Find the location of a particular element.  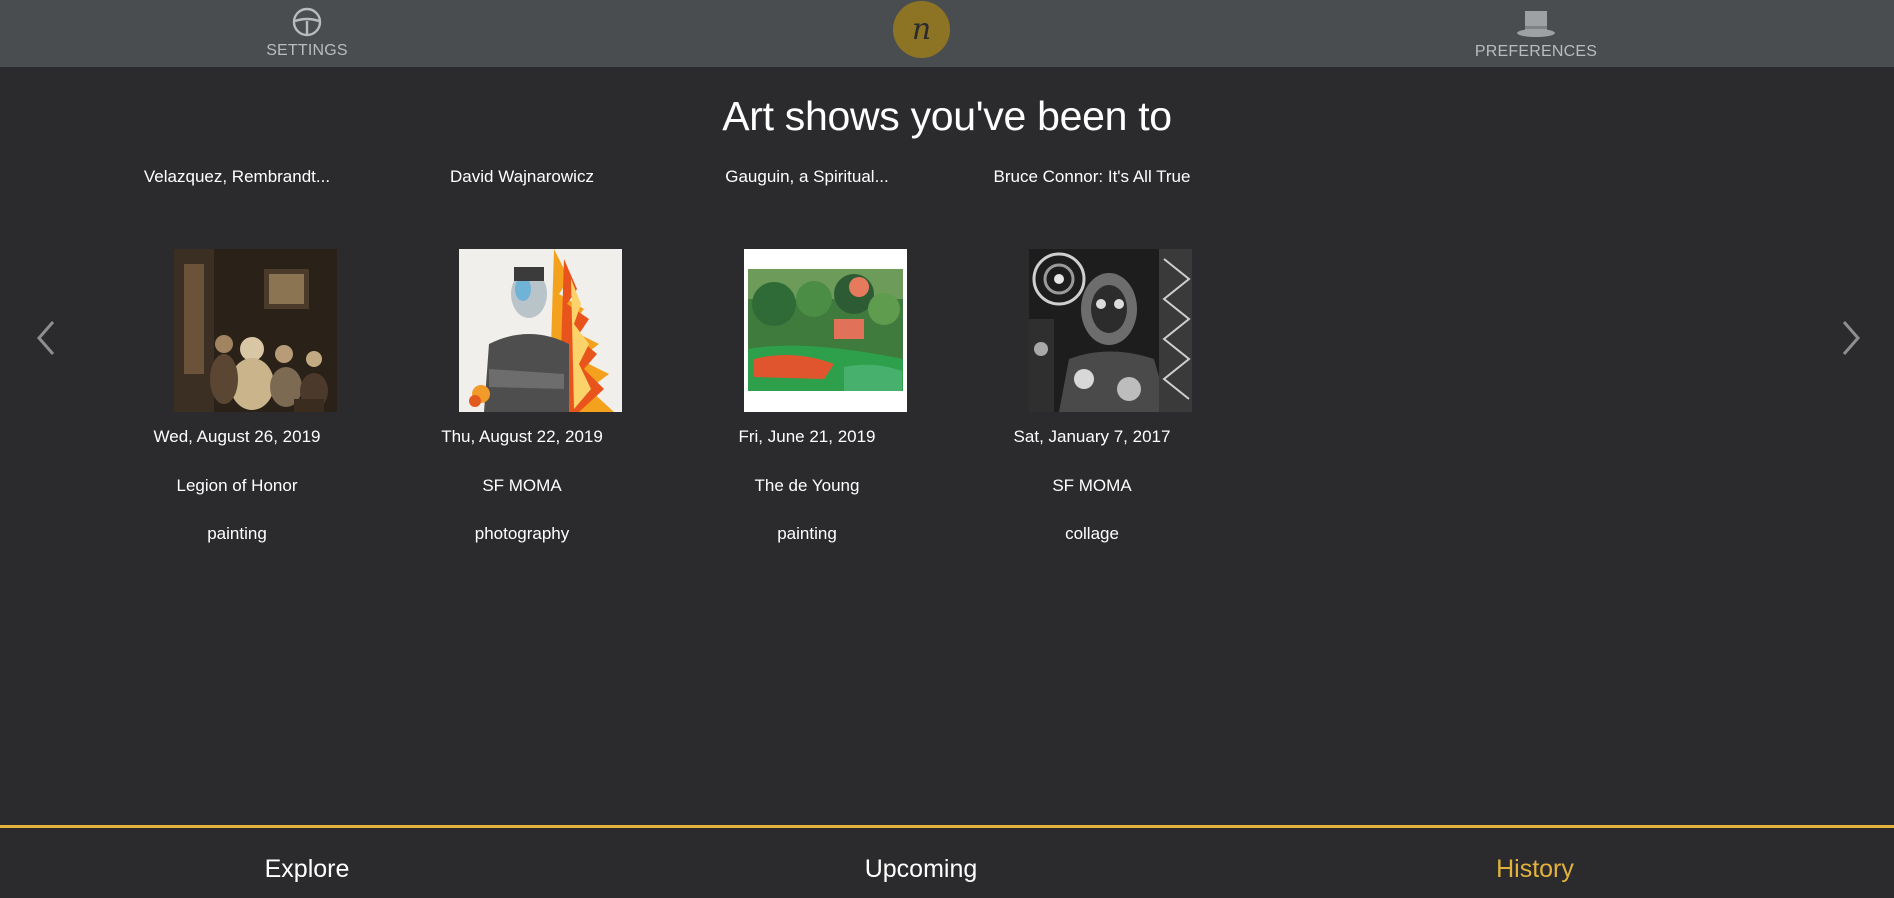

app-logo: n is located at coordinates (921, 29).